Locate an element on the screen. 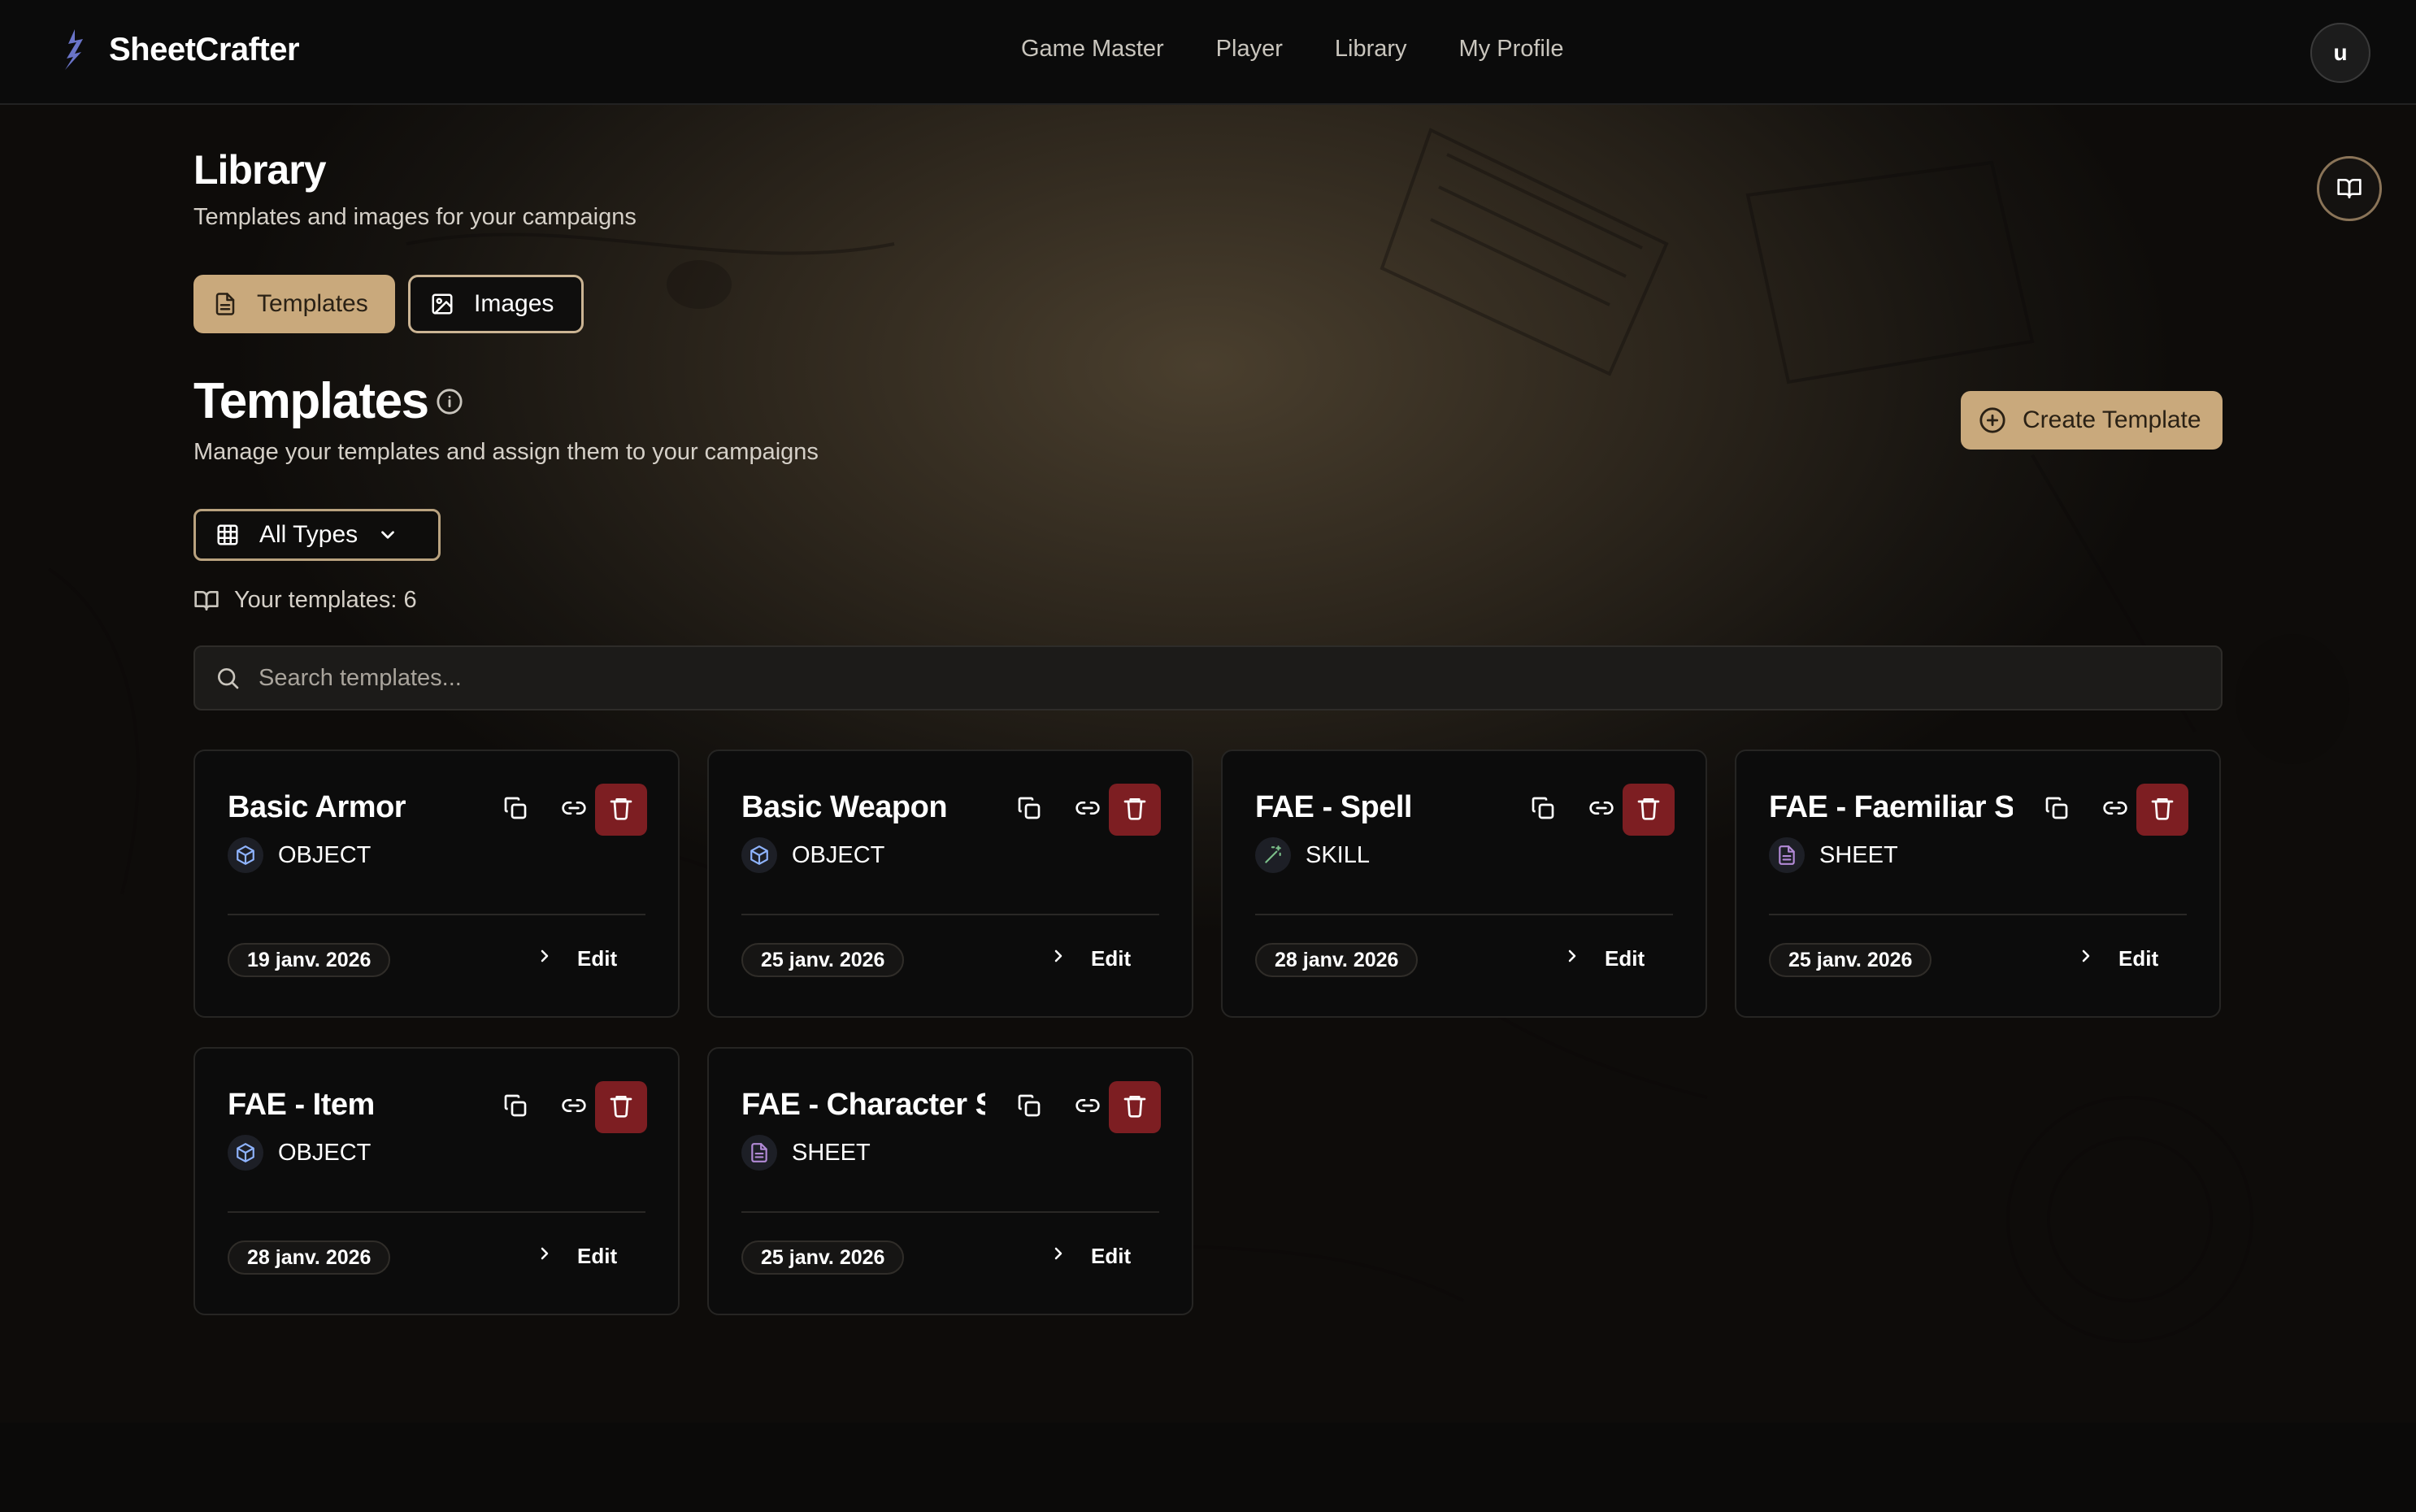 Image resolution: width=2416 pixels, height=1512 pixels. page-subtitle: Templates and images for your campaigns is located at coordinates (415, 217).